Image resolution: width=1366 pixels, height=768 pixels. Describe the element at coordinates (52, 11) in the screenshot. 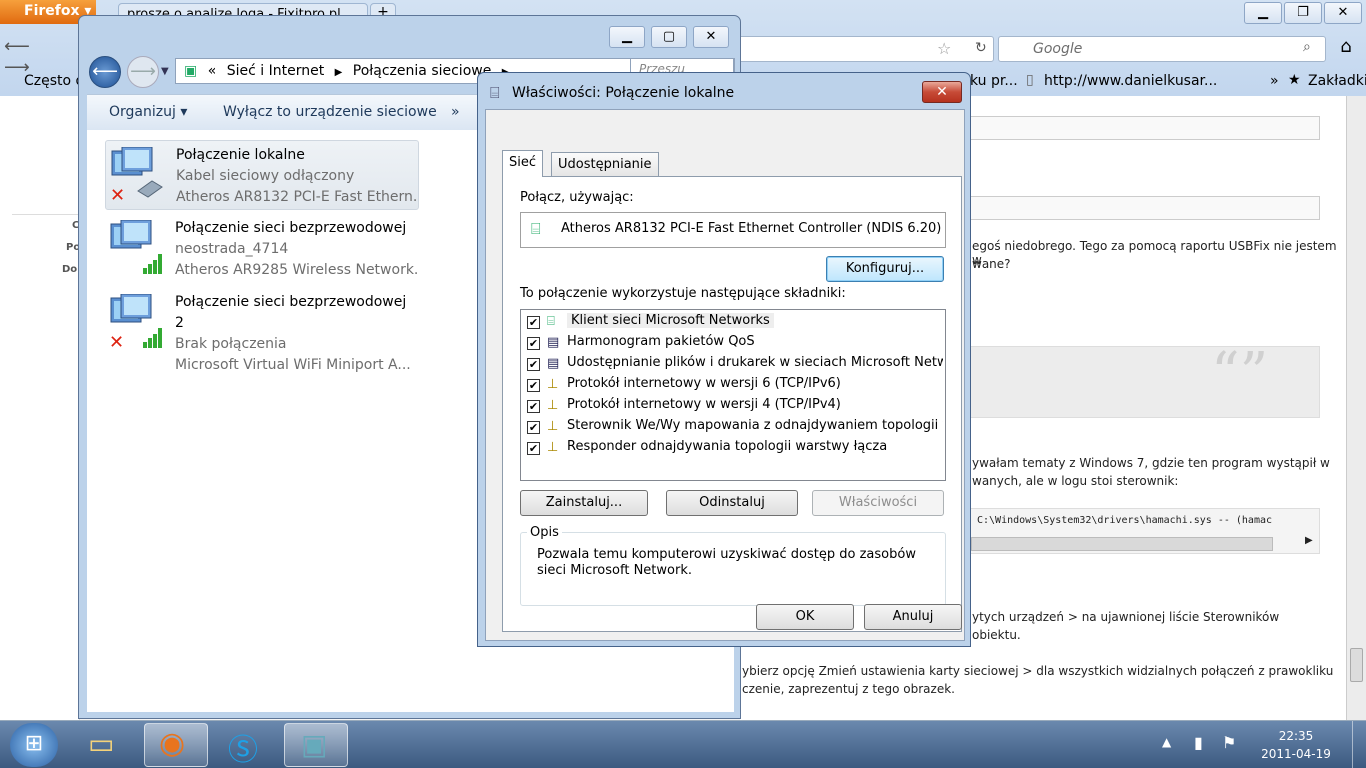

I see `firefox-menu-label: Firefox` at that location.